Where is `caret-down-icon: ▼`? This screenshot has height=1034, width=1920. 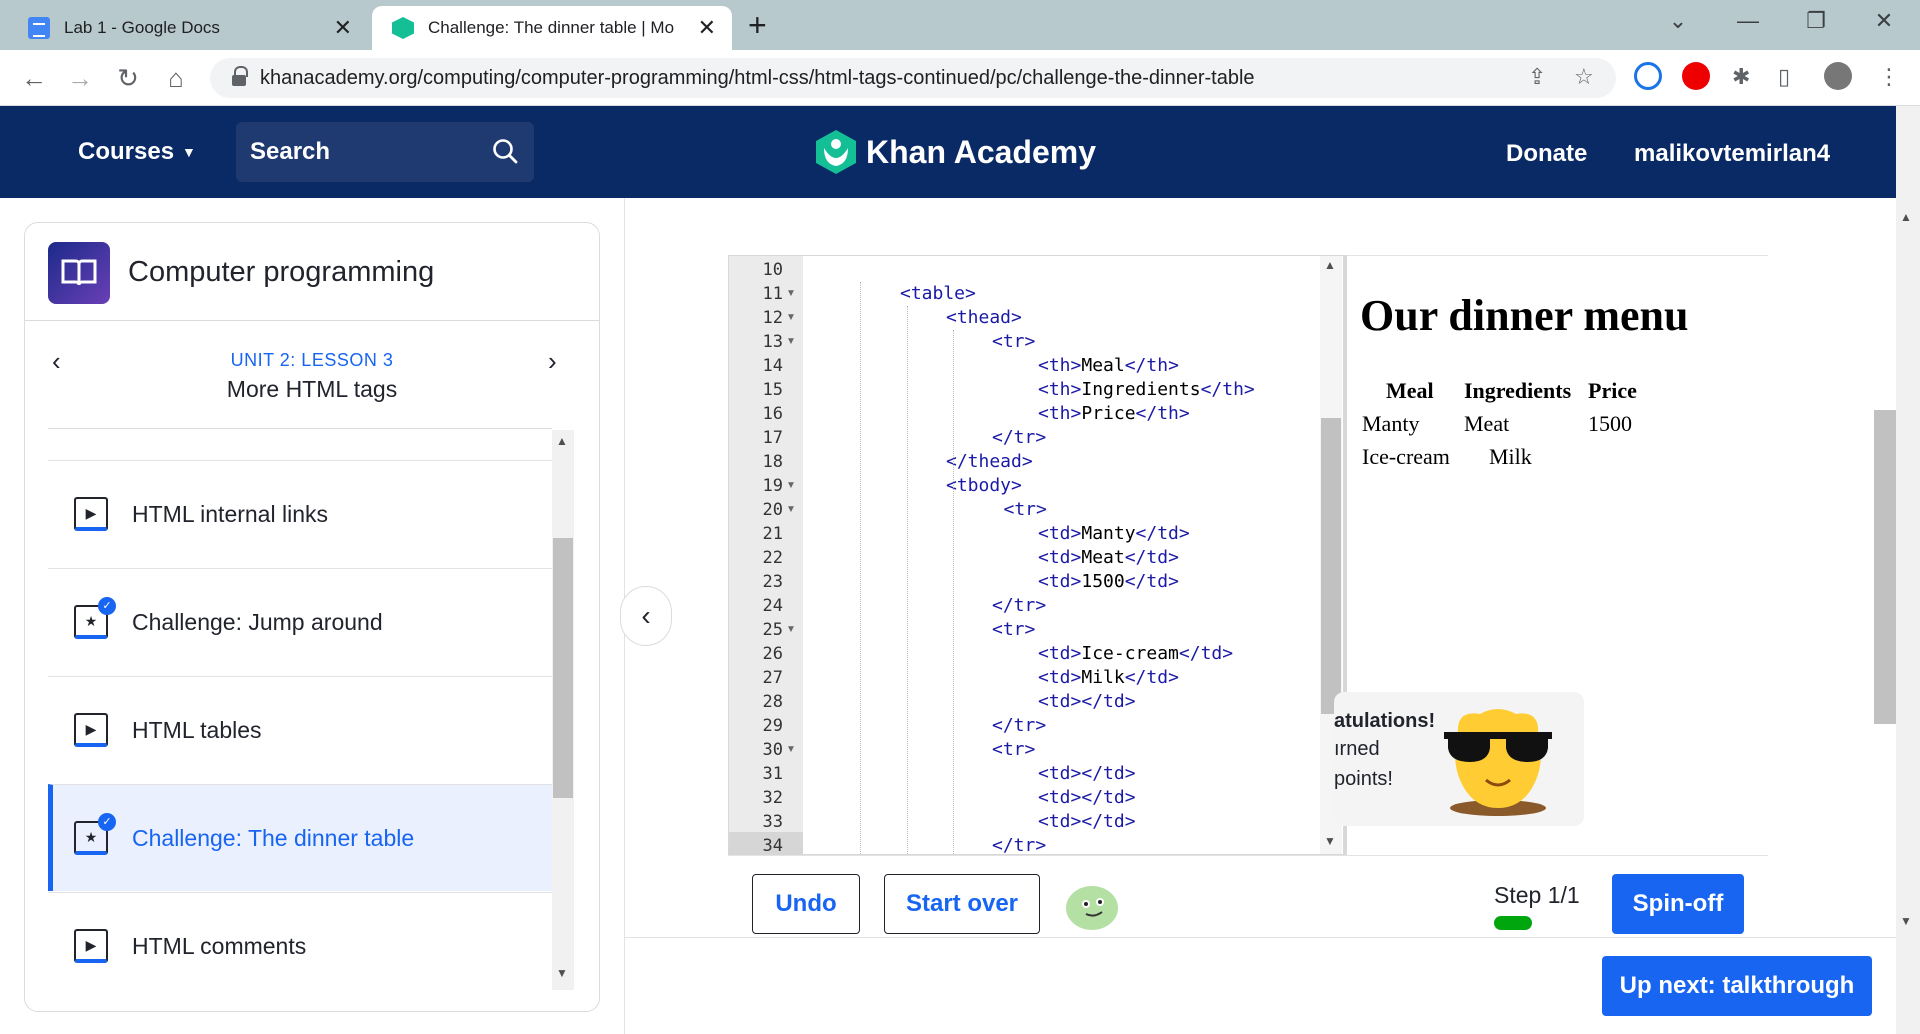 caret-down-icon: ▼ is located at coordinates (189, 152).